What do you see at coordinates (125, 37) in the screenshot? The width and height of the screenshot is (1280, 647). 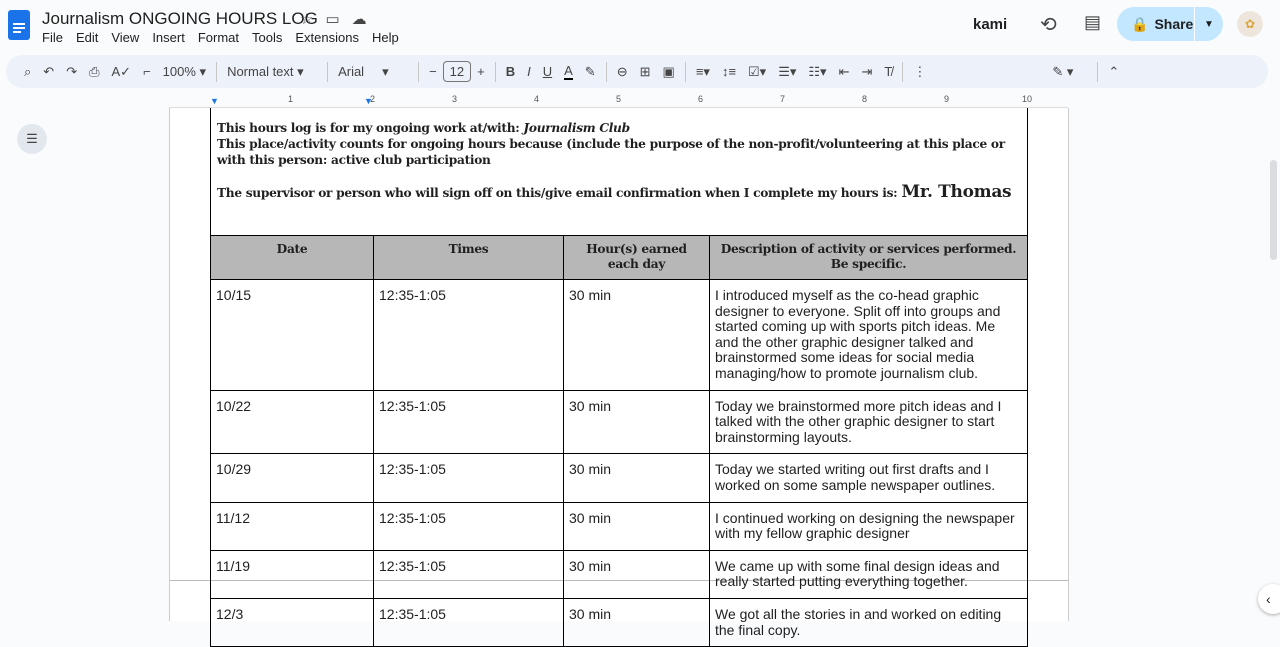 I see `menu-view: View` at bounding box center [125, 37].